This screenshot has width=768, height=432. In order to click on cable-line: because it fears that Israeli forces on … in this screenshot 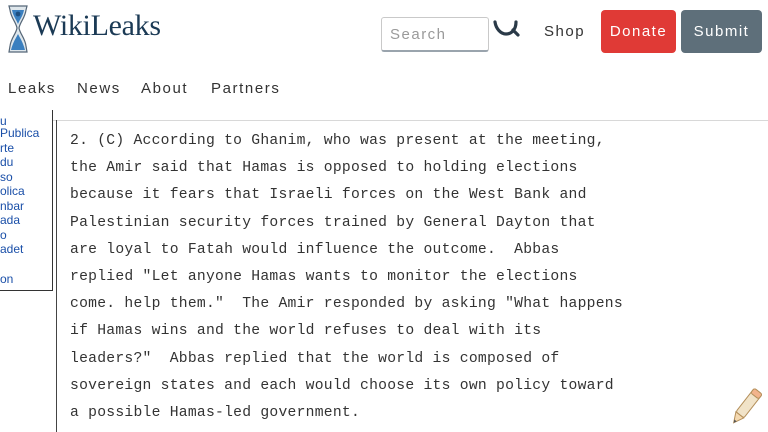, I will do `click(328, 195)`.